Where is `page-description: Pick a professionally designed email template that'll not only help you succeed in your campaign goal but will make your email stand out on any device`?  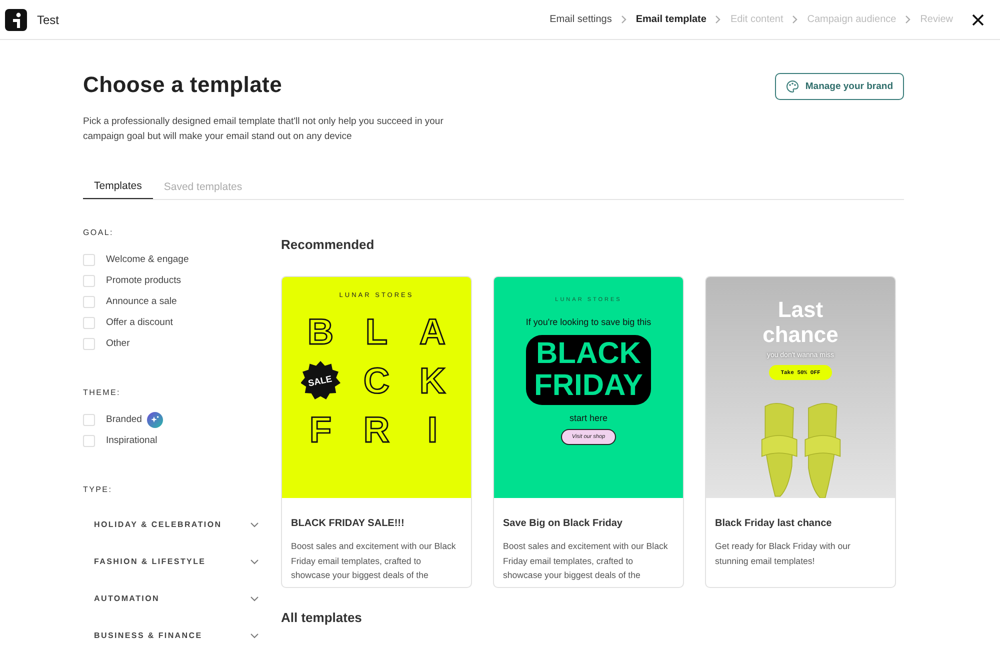
page-description: Pick a professionally designed email template that'll not only help you succeed in your campaign goal but will make your email stand out on any device is located at coordinates (263, 129).